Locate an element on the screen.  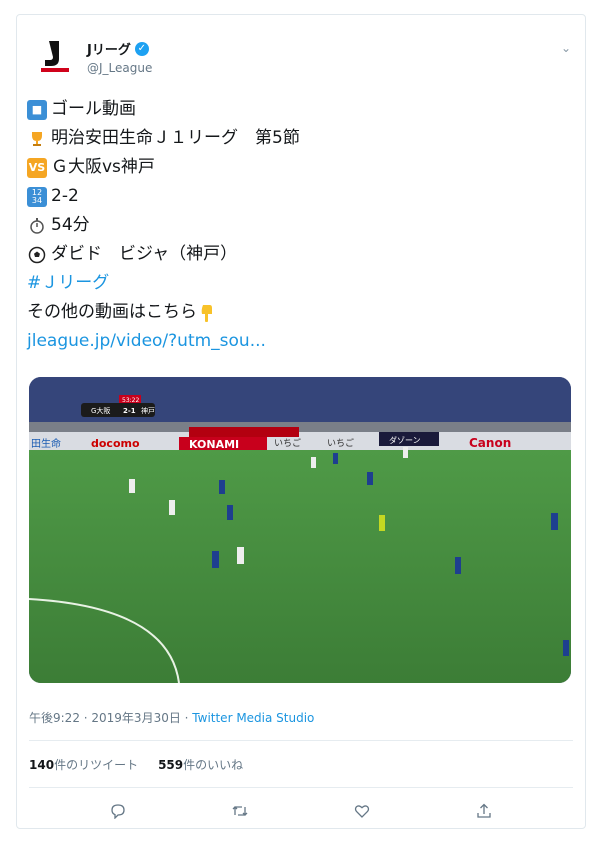
ad-text: 田生命 is located at coordinates (46, 443).